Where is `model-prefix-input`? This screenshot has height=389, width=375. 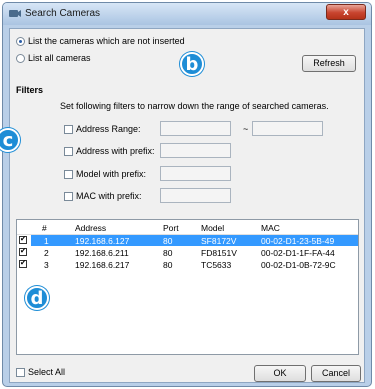 model-prefix-input is located at coordinates (195, 173).